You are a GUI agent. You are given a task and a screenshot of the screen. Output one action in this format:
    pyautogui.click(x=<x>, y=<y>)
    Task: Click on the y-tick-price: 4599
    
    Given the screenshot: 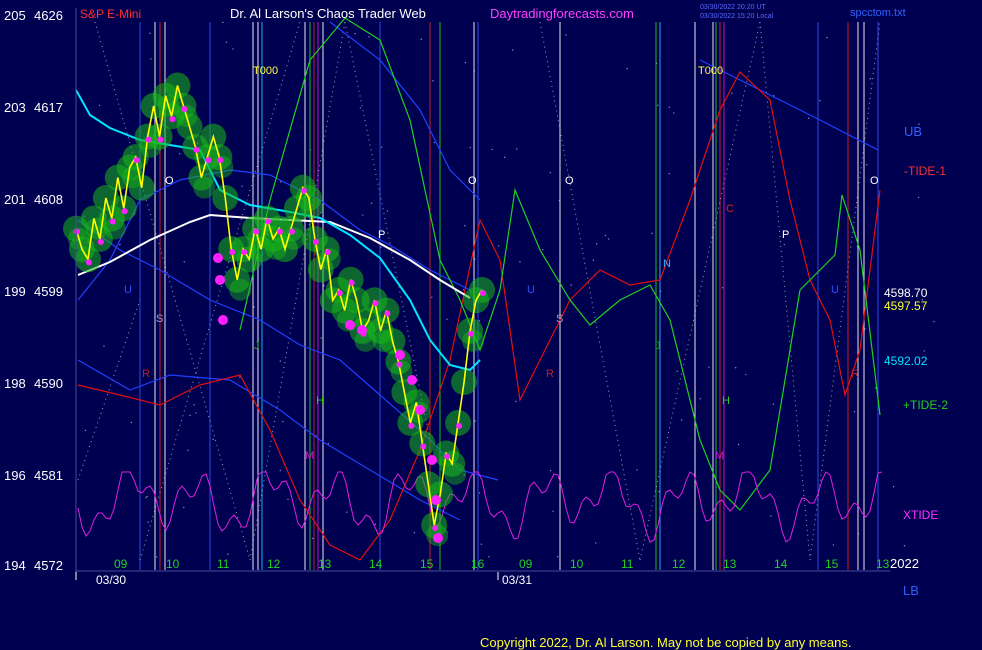 What is the action you would take?
    pyautogui.click(x=48, y=291)
    